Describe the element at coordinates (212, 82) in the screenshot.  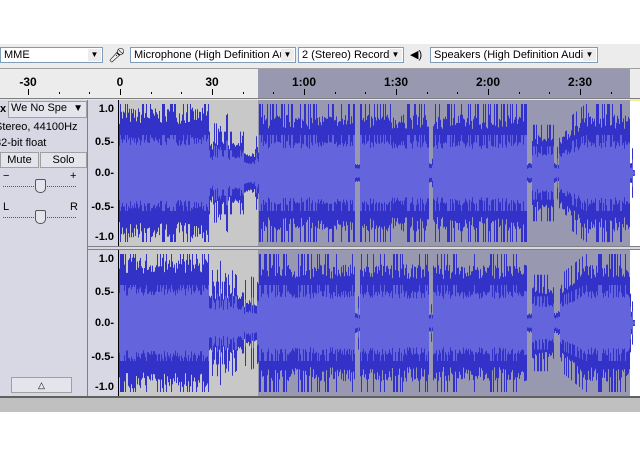
I see `ruler-label: 30` at that location.